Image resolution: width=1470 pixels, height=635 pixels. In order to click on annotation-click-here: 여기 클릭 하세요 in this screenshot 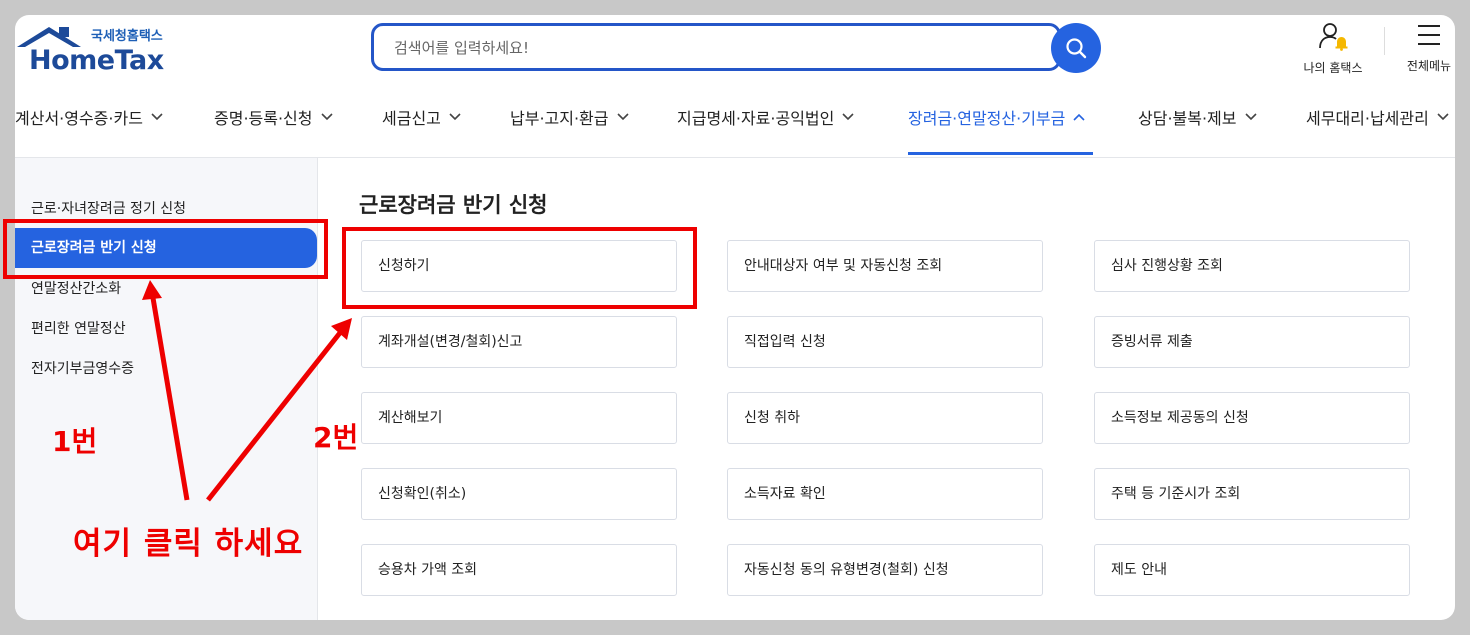, I will do `click(188, 544)`.